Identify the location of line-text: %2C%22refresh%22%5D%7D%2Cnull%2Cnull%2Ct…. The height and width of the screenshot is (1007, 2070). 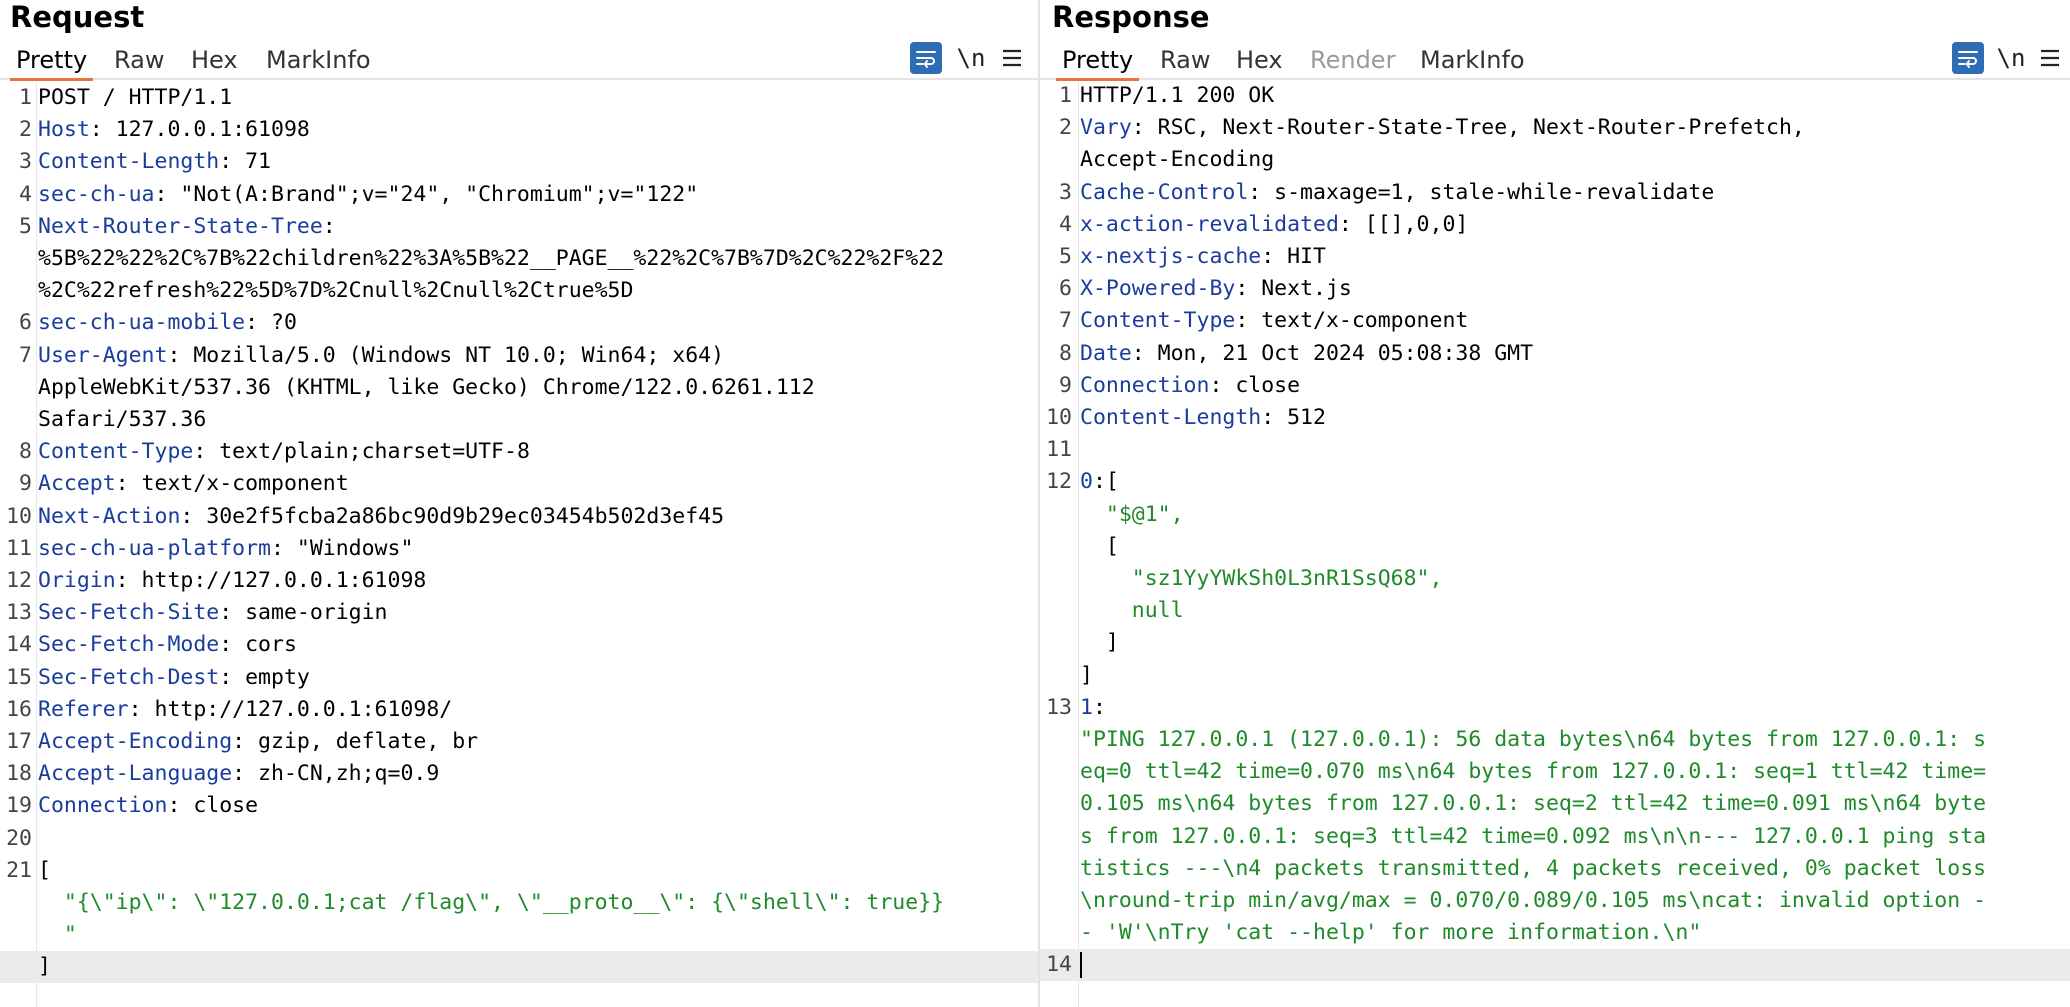
(335, 291).